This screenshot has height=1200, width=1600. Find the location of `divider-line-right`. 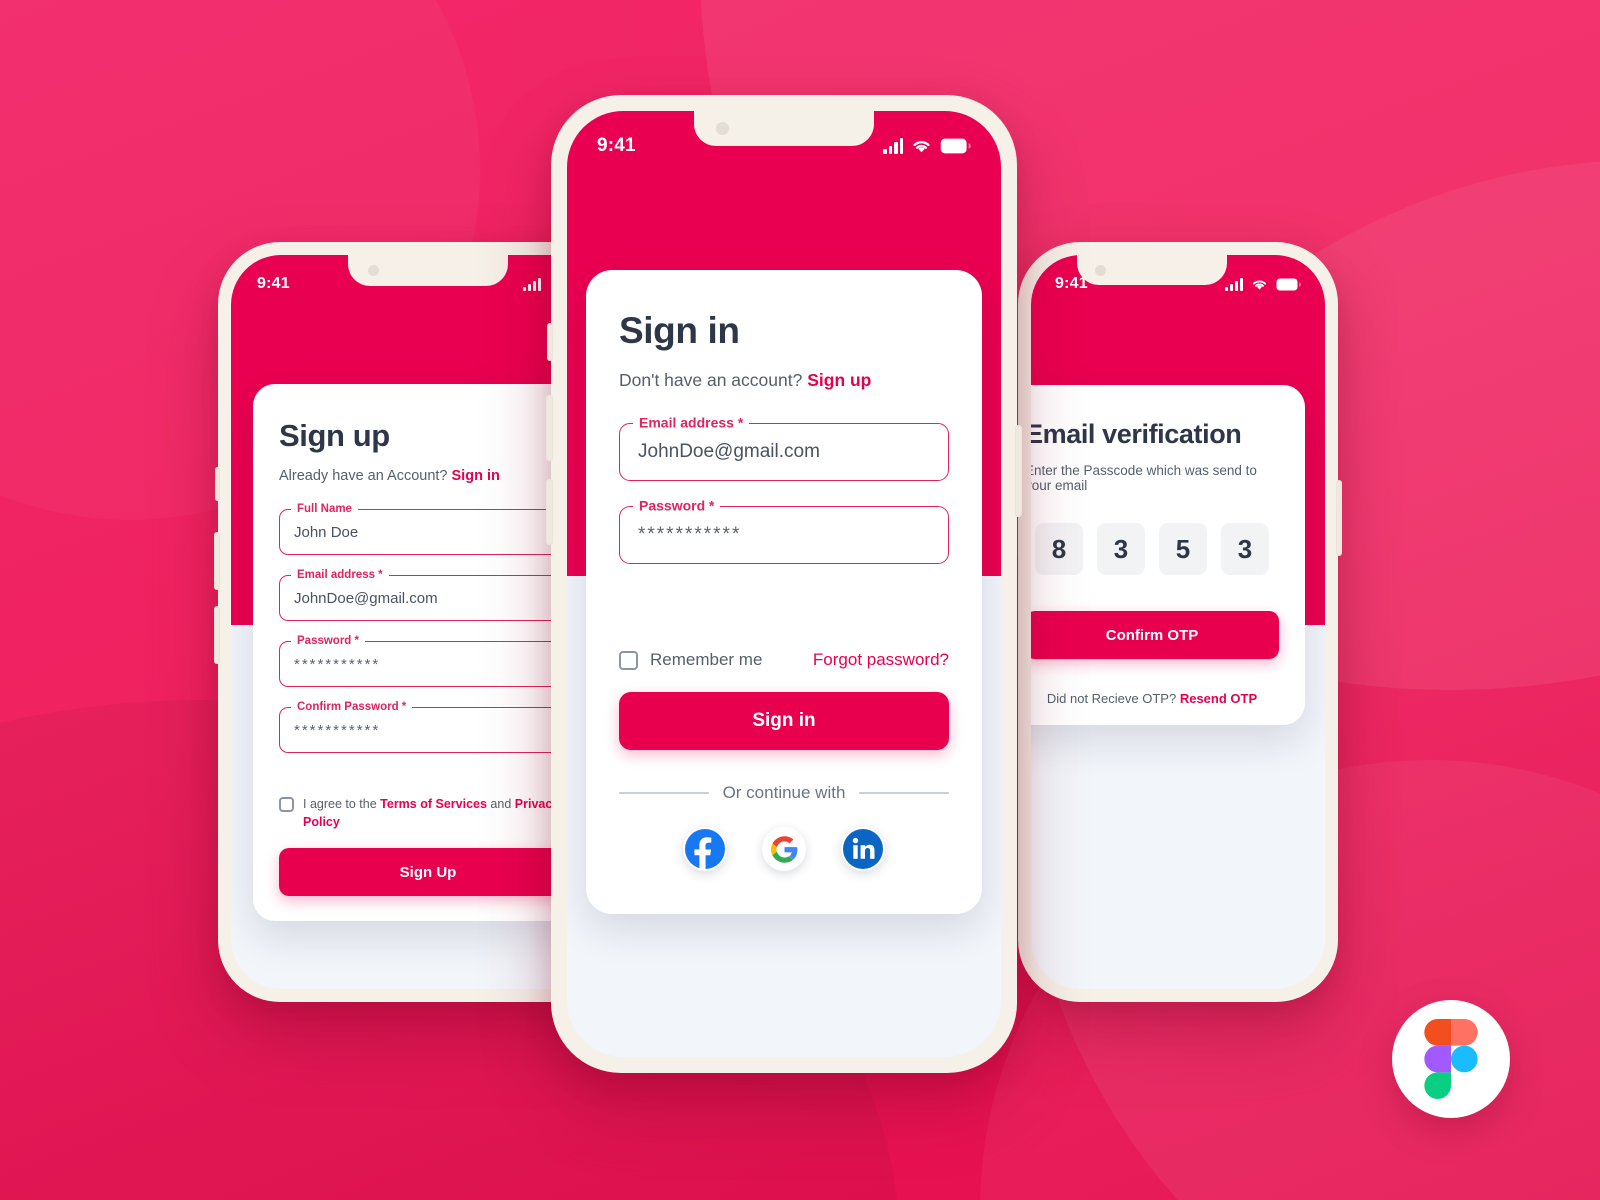

divider-line-right is located at coordinates (904, 793).